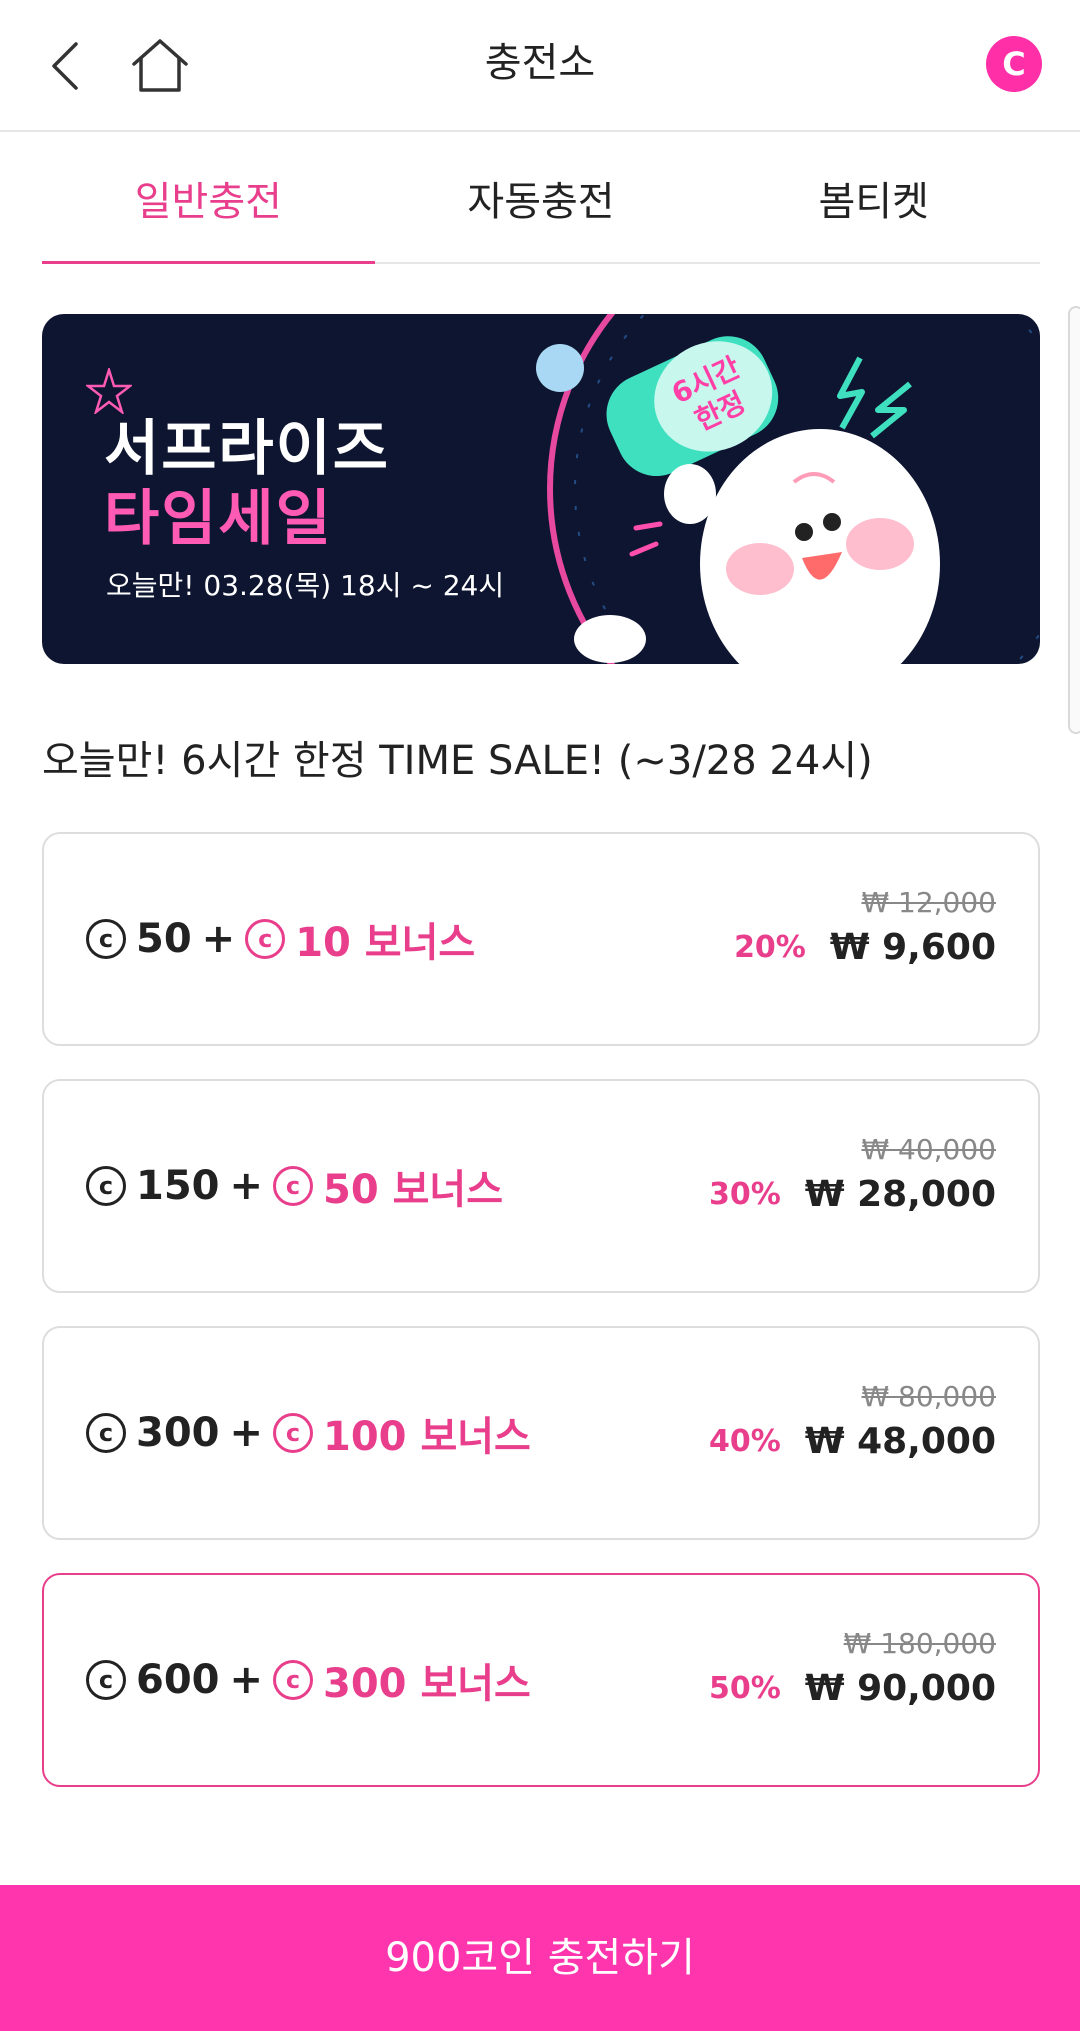 This screenshot has height=2031, width=1080. Describe the element at coordinates (540, 66) in the screenshot. I see `top-app-bar: 충전소 C` at that location.